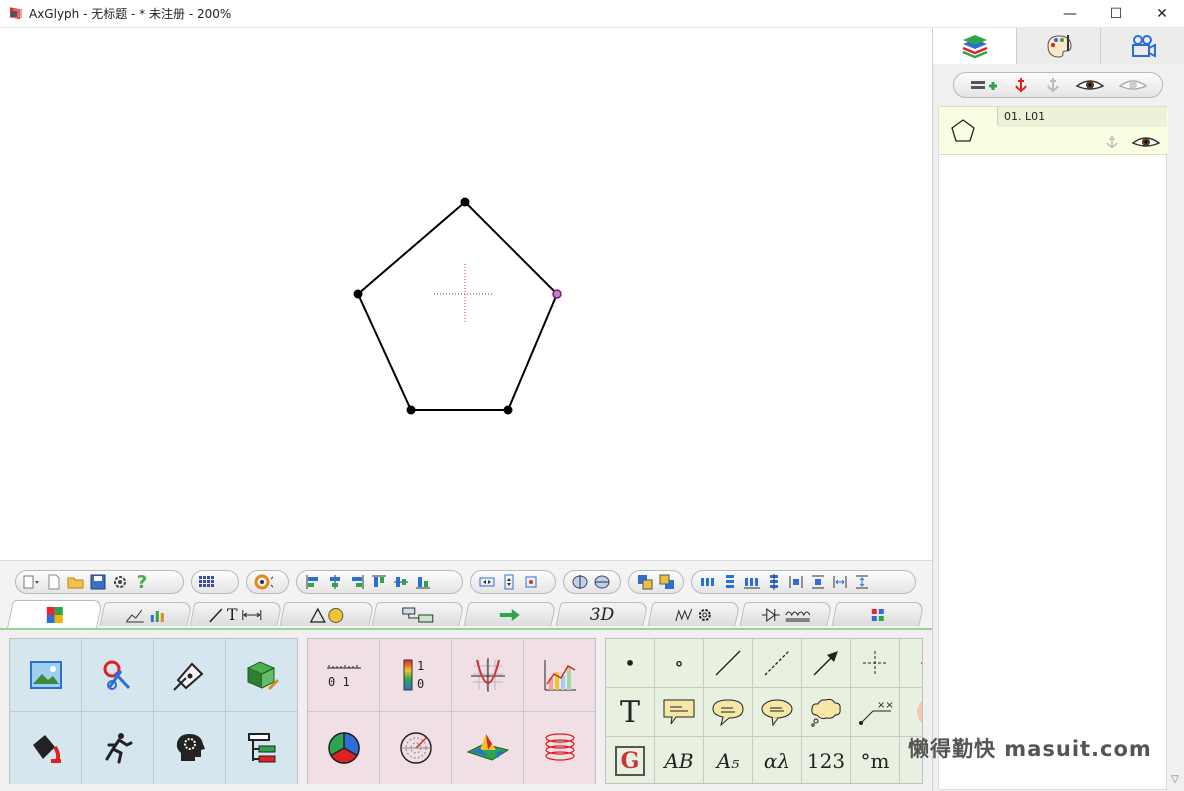  Describe the element at coordinates (679, 712) in the screenshot. I see `callout-rect-symbol` at that location.